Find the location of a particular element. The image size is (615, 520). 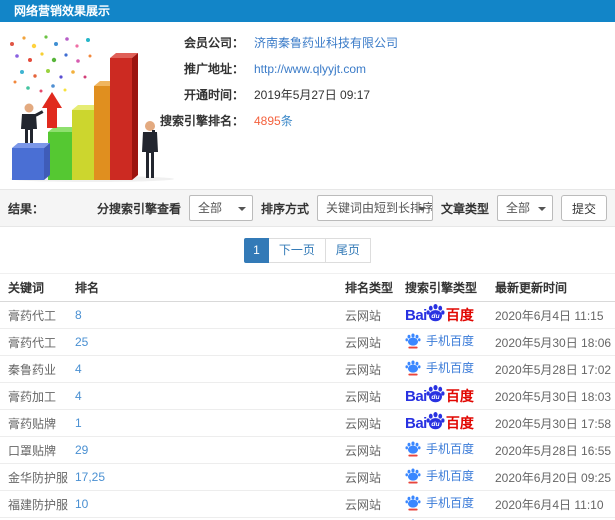

updated-cell: 2020年6月4日 11:15 is located at coordinates (555, 315).